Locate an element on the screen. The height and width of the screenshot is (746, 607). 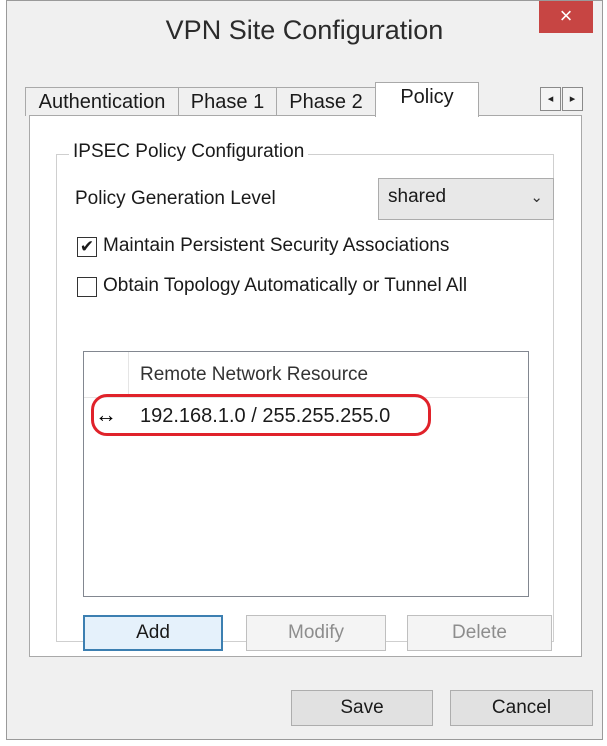
window-title: VPN Site Configuration is located at coordinates (304, 30).